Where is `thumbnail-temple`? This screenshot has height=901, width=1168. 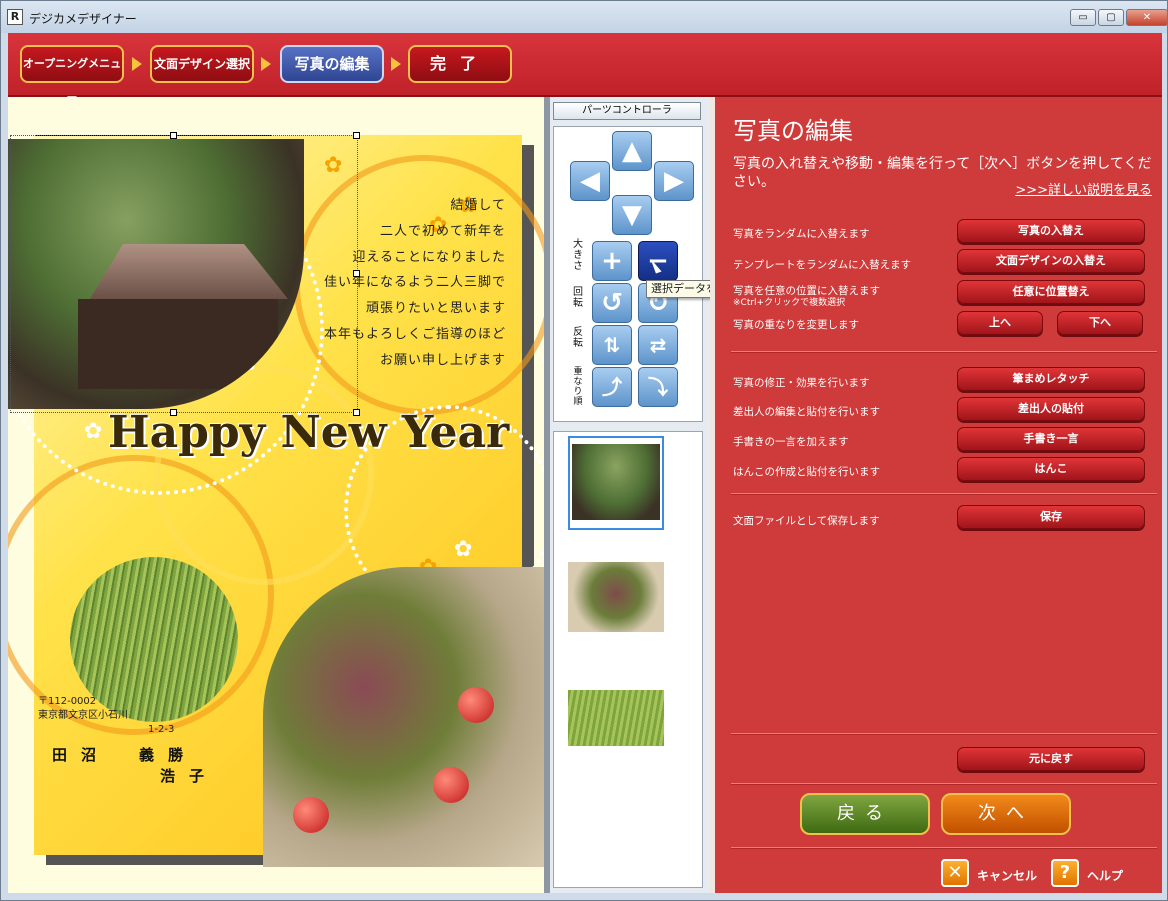
thumbnail-temple is located at coordinates (616, 483).